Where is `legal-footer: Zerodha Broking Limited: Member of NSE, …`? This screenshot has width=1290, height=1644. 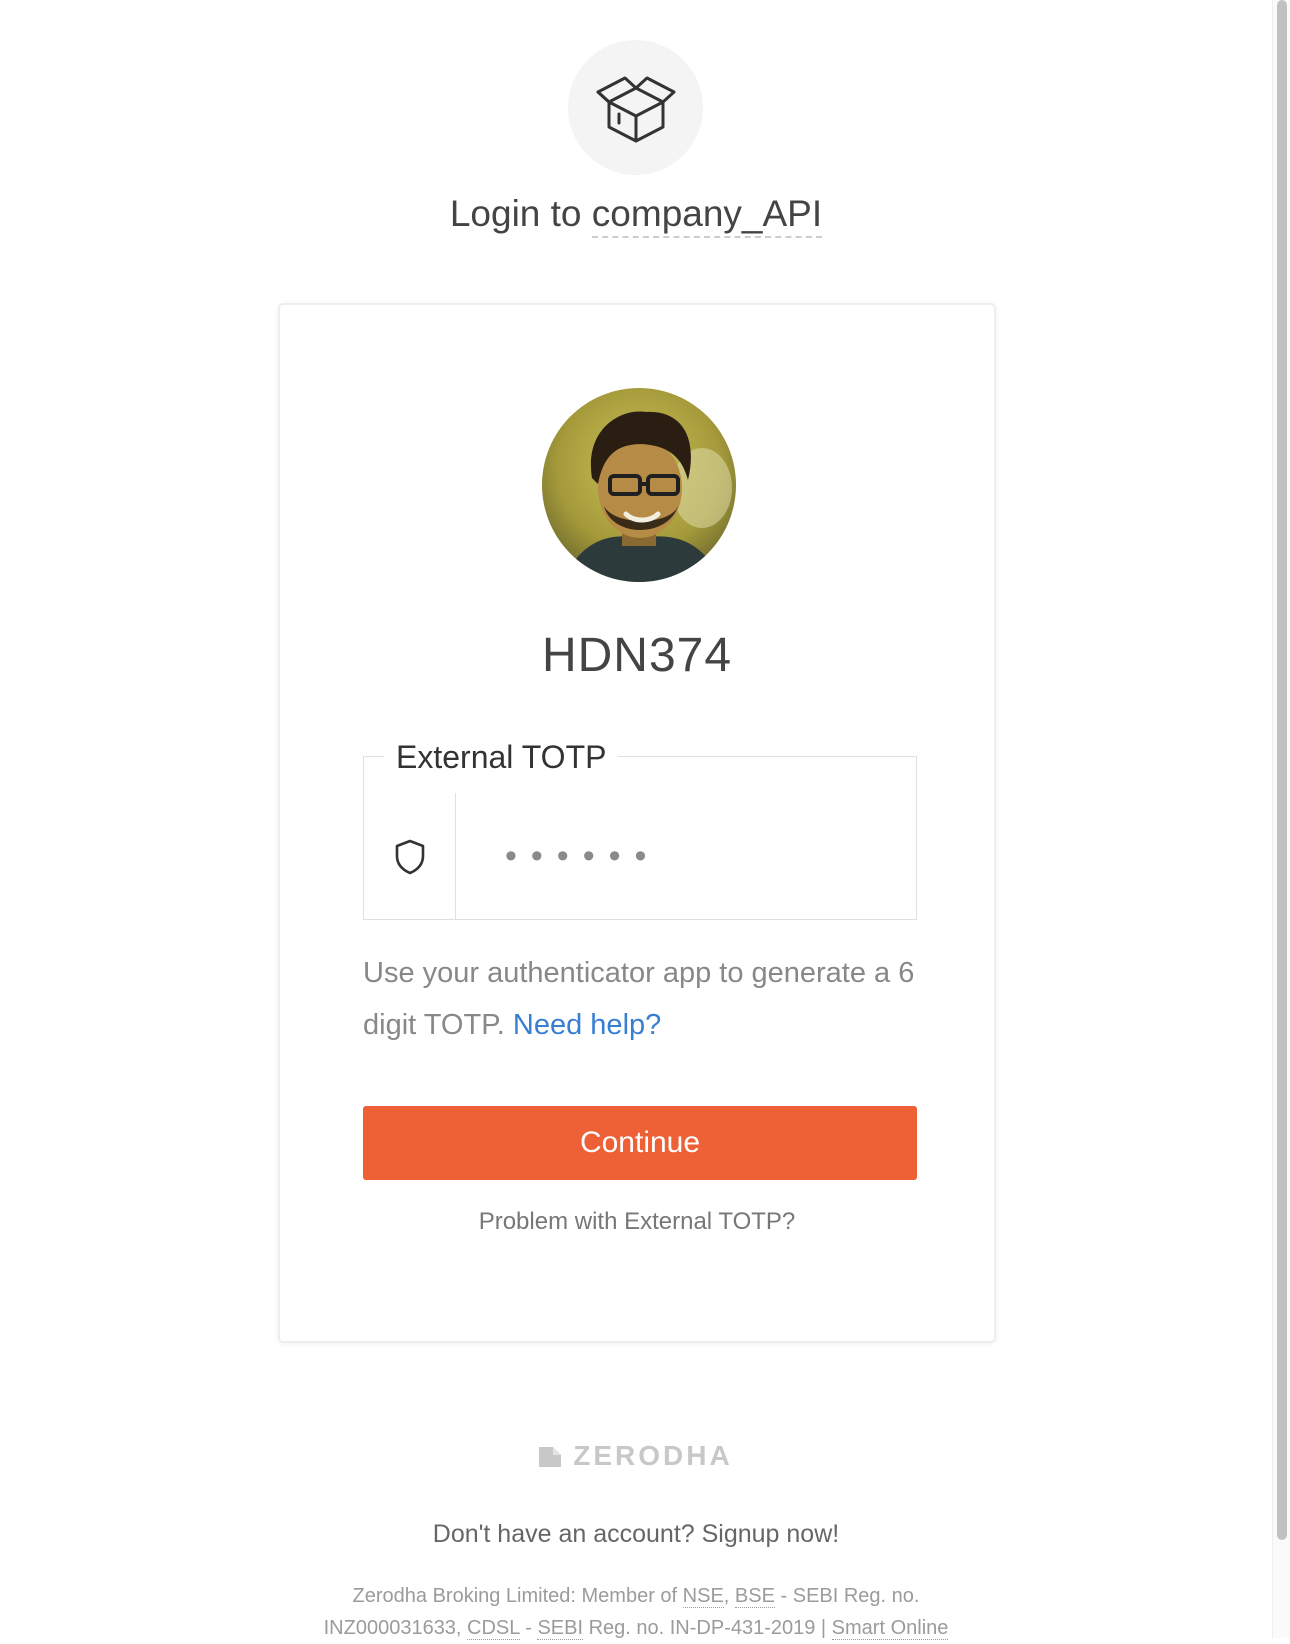 legal-footer: Zerodha Broking Limited: Member of NSE, … is located at coordinates (636, 1612).